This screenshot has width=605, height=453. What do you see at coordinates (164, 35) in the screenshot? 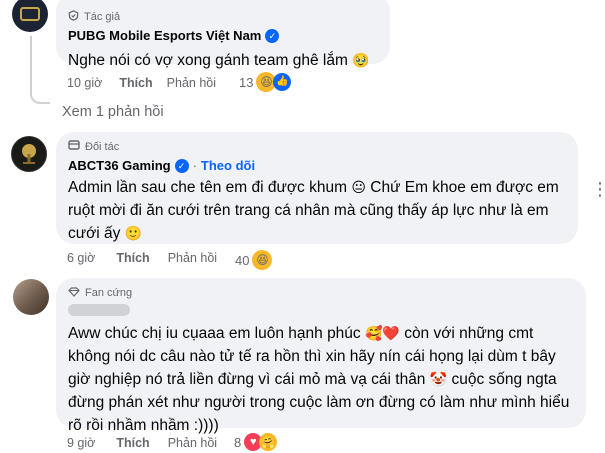
I see `comment-author-name: PUBG Mobile Esports Việt Nam` at bounding box center [164, 35].